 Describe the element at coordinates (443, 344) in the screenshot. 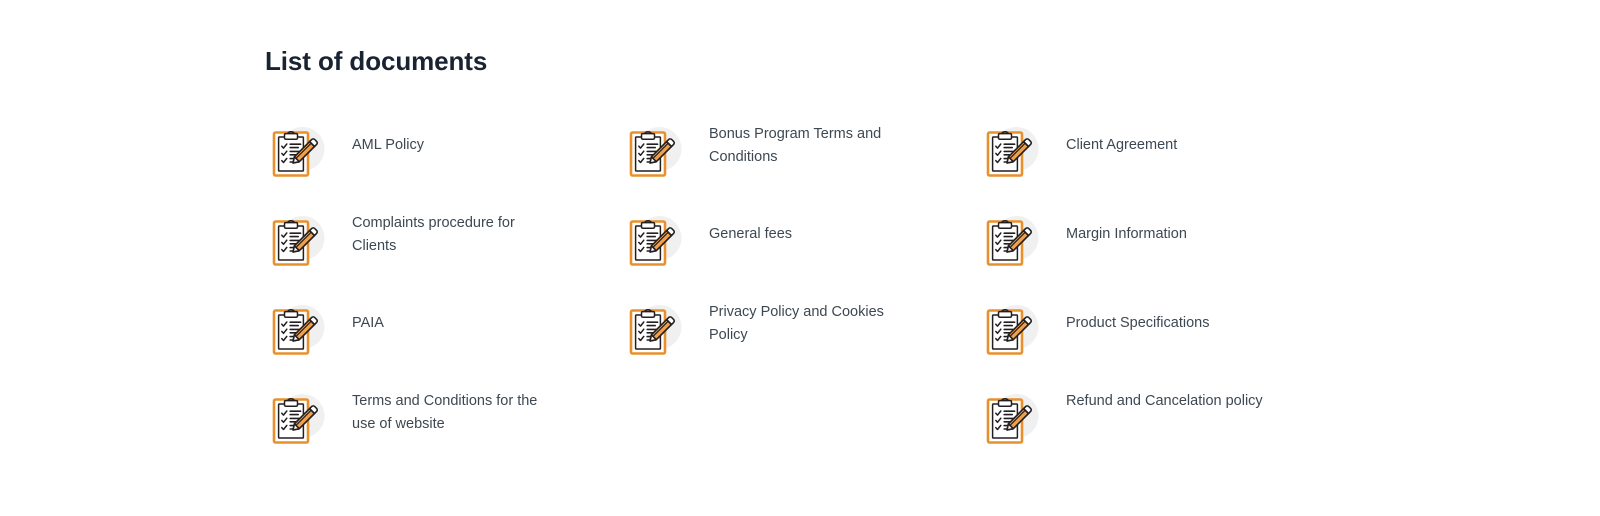

I see `document-link-6: PAIA` at that location.